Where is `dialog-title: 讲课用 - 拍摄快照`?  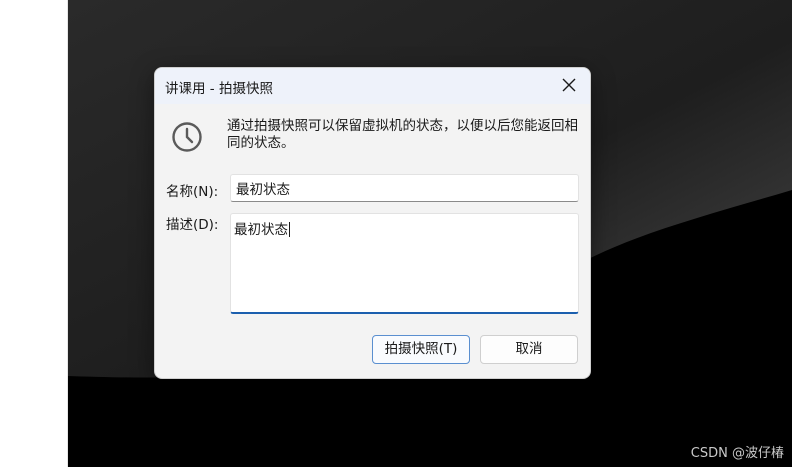 dialog-title: 讲课用 - 拍摄快照 is located at coordinates (219, 89).